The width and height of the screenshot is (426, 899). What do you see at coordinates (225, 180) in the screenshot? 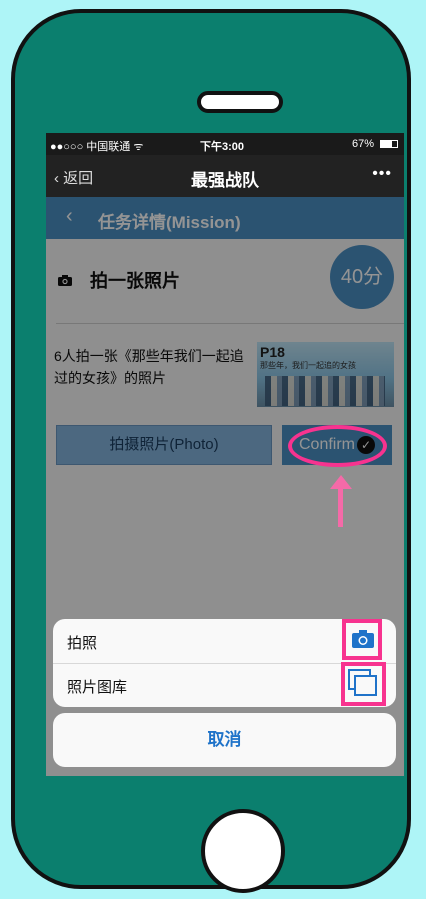
I see `nav-title: 最强战队` at bounding box center [225, 180].